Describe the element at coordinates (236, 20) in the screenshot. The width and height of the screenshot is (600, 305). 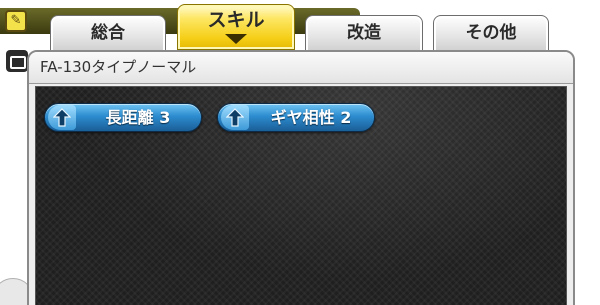
I see `tab-skill-label: スキル` at that location.